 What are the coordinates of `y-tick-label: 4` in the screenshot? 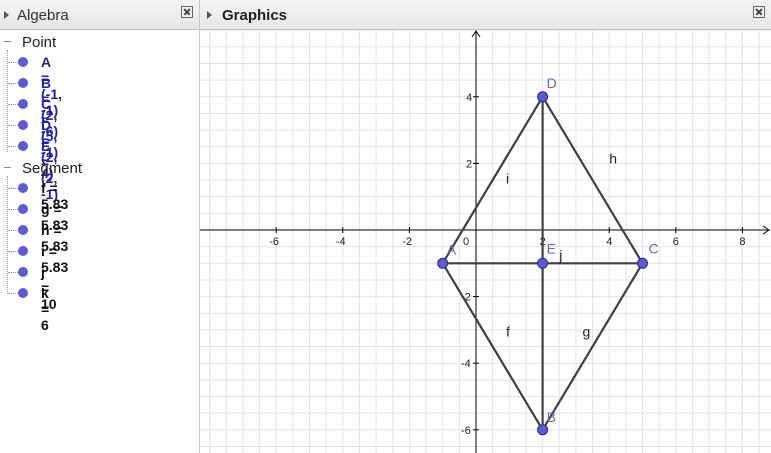 It's located at (469, 98).